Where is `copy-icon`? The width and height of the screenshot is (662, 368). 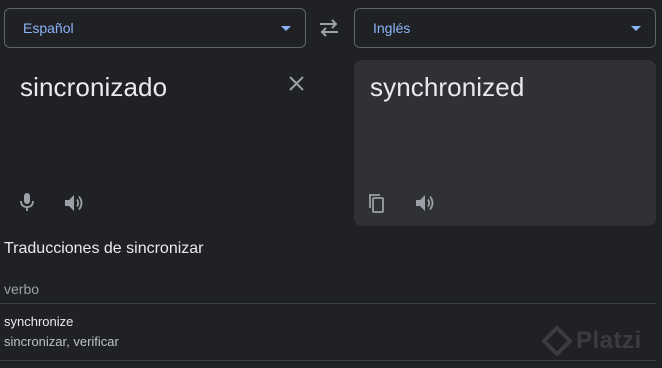
copy-icon is located at coordinates (376, 203).